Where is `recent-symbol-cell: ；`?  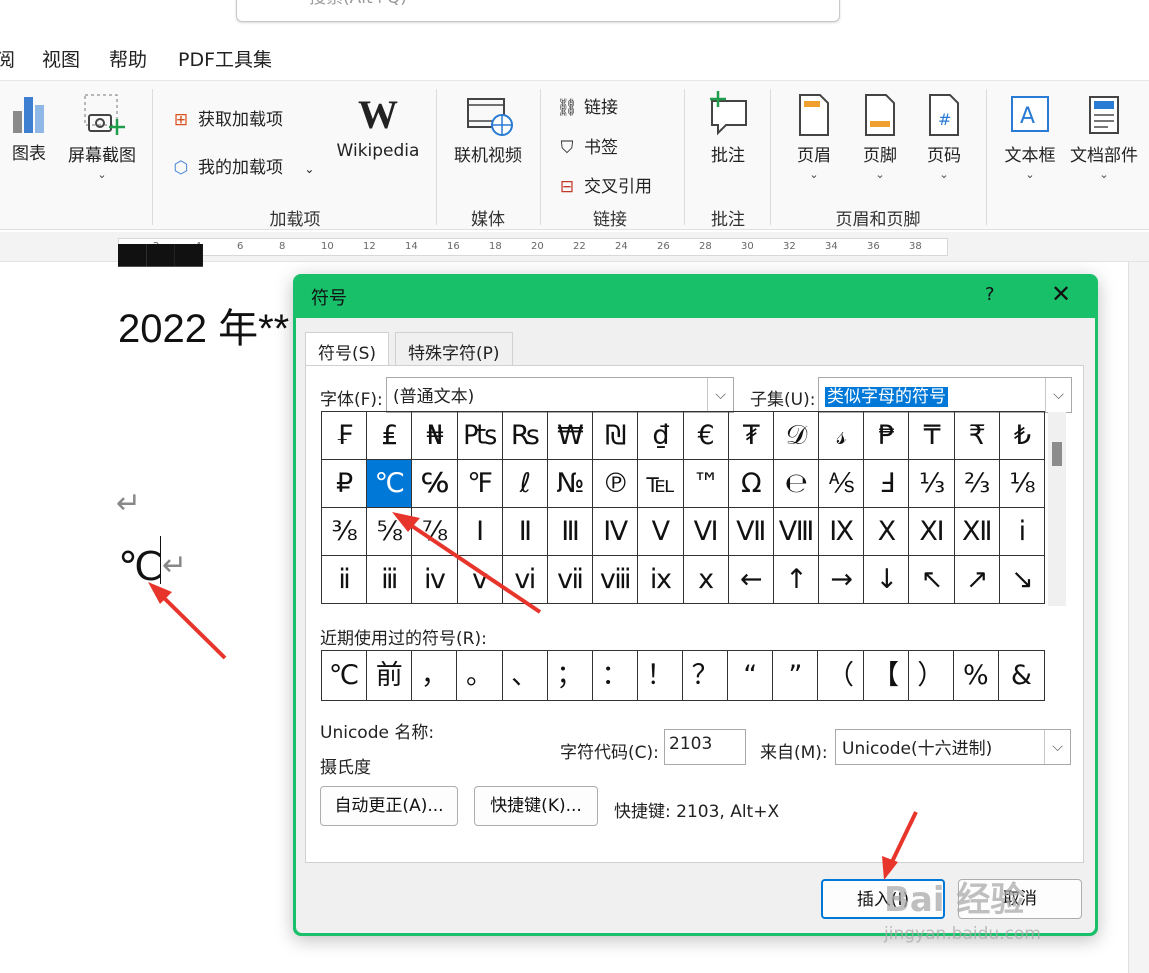 recent-symbol-cell: ； is located at coordinates (570, 675).